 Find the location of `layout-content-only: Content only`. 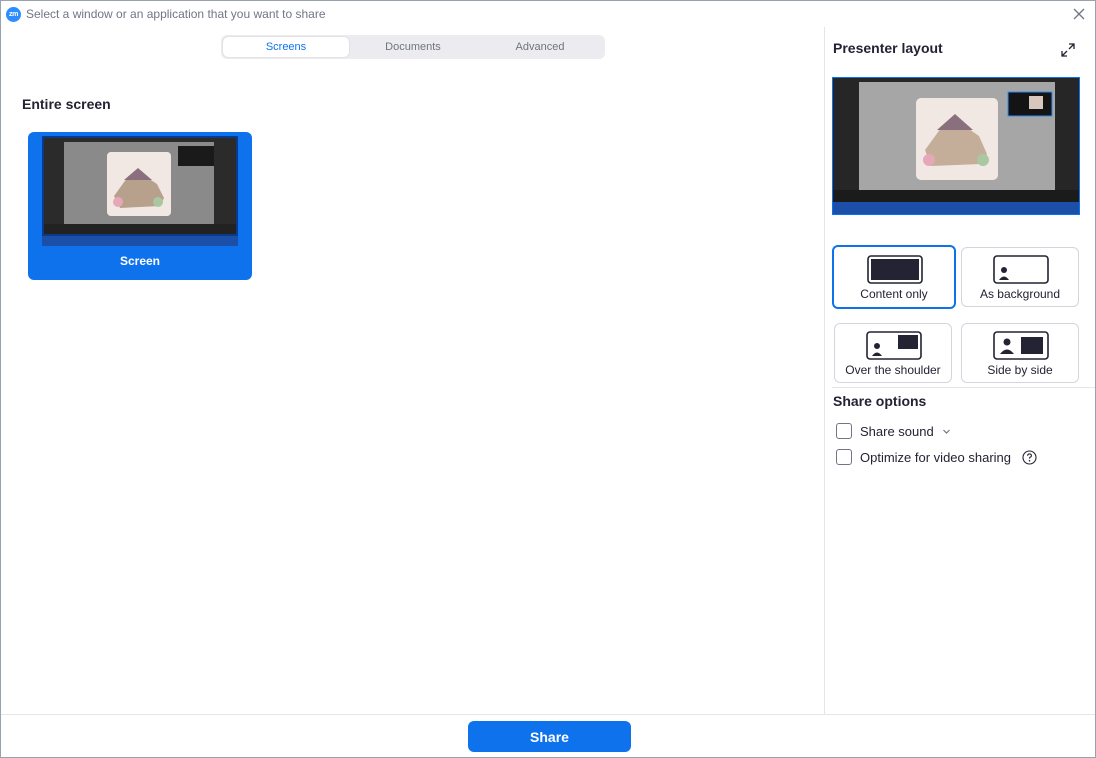

layout-content-only: Content only is located at coordinates (894, 277).